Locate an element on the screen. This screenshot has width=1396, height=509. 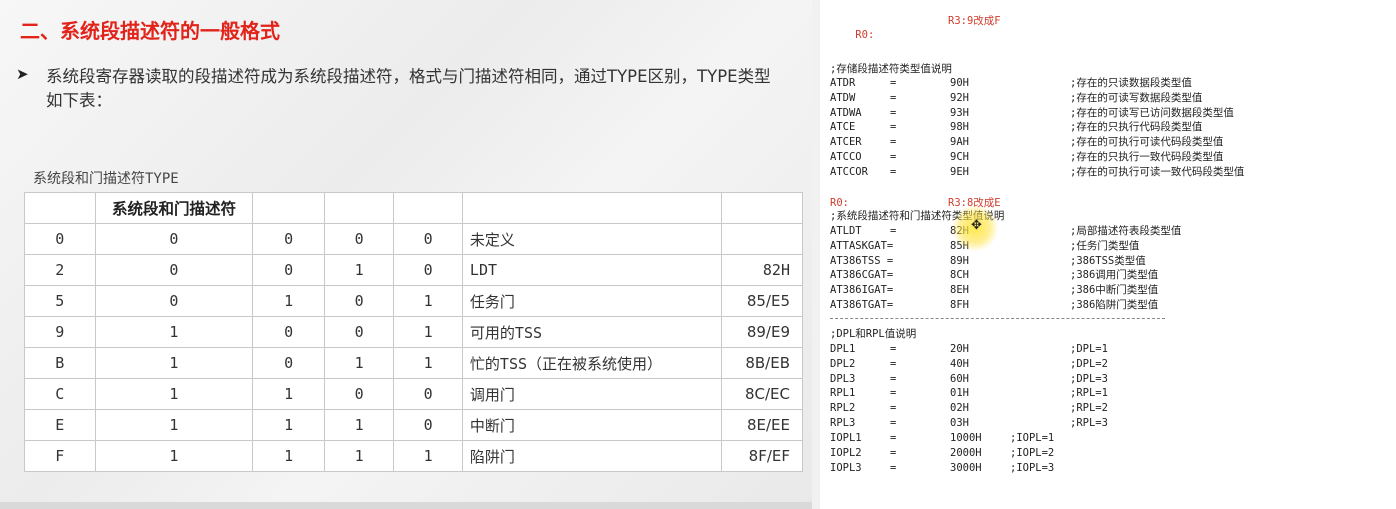
table-cell-desc: 调用门 is located at coordinates (592, 394).